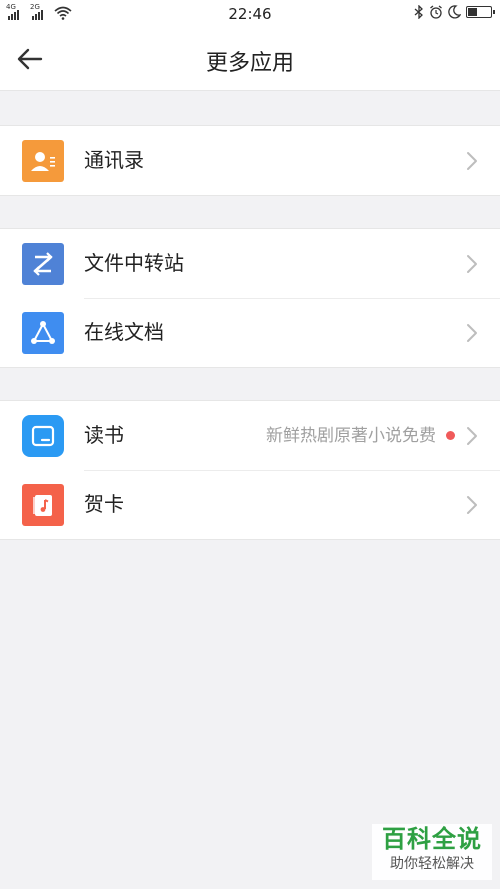 The image size is (500, 889). I want to click on status-icons, so click(454, 12).